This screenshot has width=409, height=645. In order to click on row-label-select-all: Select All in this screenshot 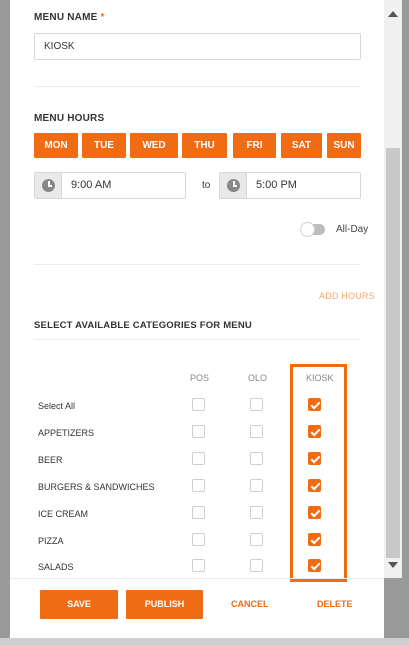, I will do `click(57, 406)`.